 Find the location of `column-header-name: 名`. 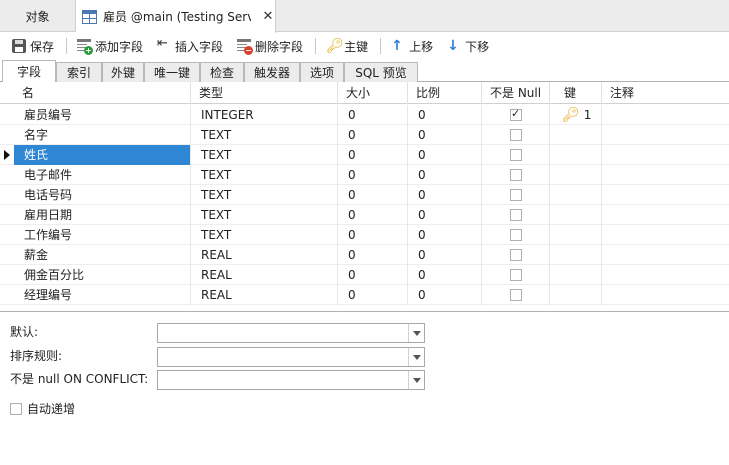

column-header-name: 名 is located at coordinates (102, 93).